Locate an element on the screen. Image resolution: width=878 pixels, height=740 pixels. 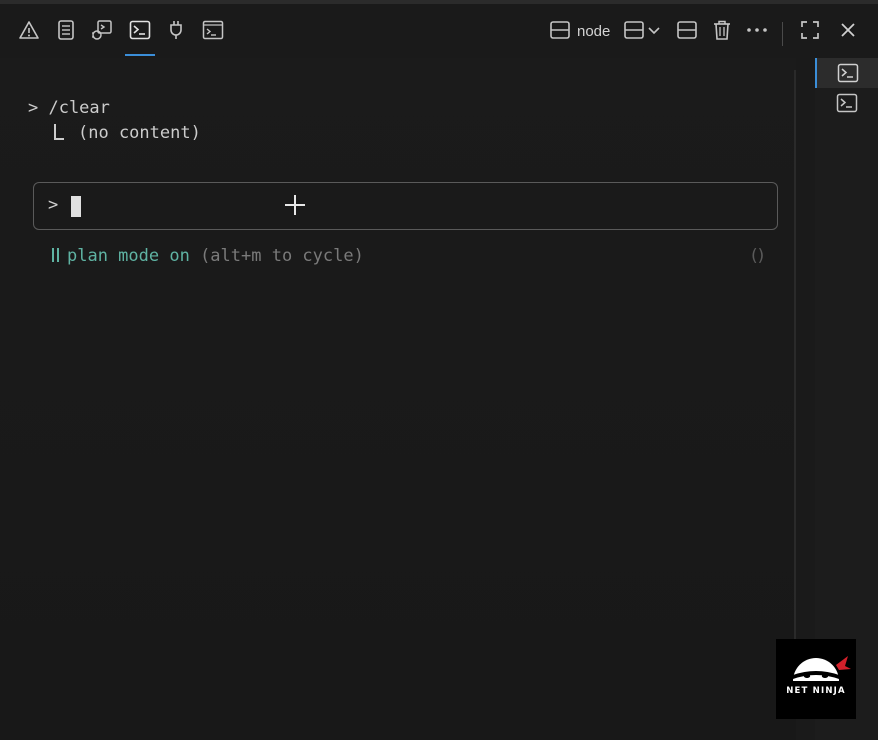
terminal-name-label: node is located at coordinates (593, 31).